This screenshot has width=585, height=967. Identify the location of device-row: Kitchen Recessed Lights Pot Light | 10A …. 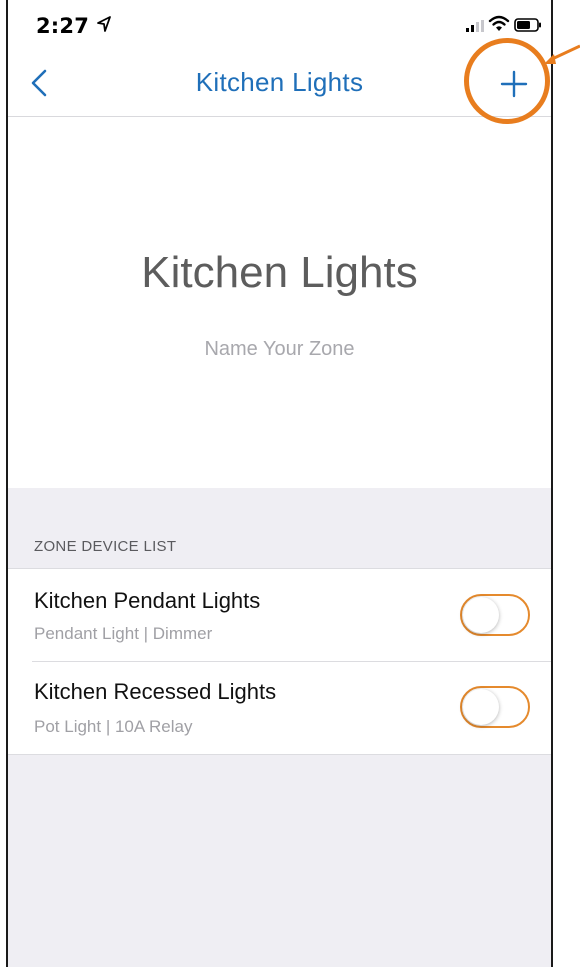
(279, 708).